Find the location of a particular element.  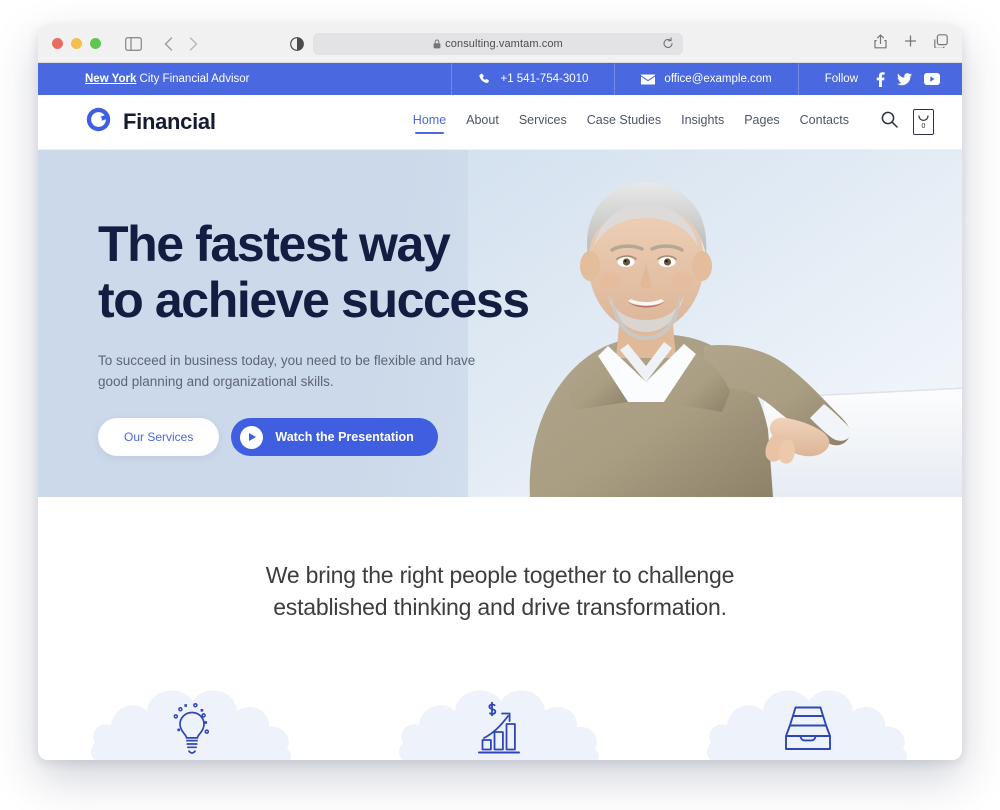

hero-title: The fastest way to achieve success is located at coordinates (348, 272).